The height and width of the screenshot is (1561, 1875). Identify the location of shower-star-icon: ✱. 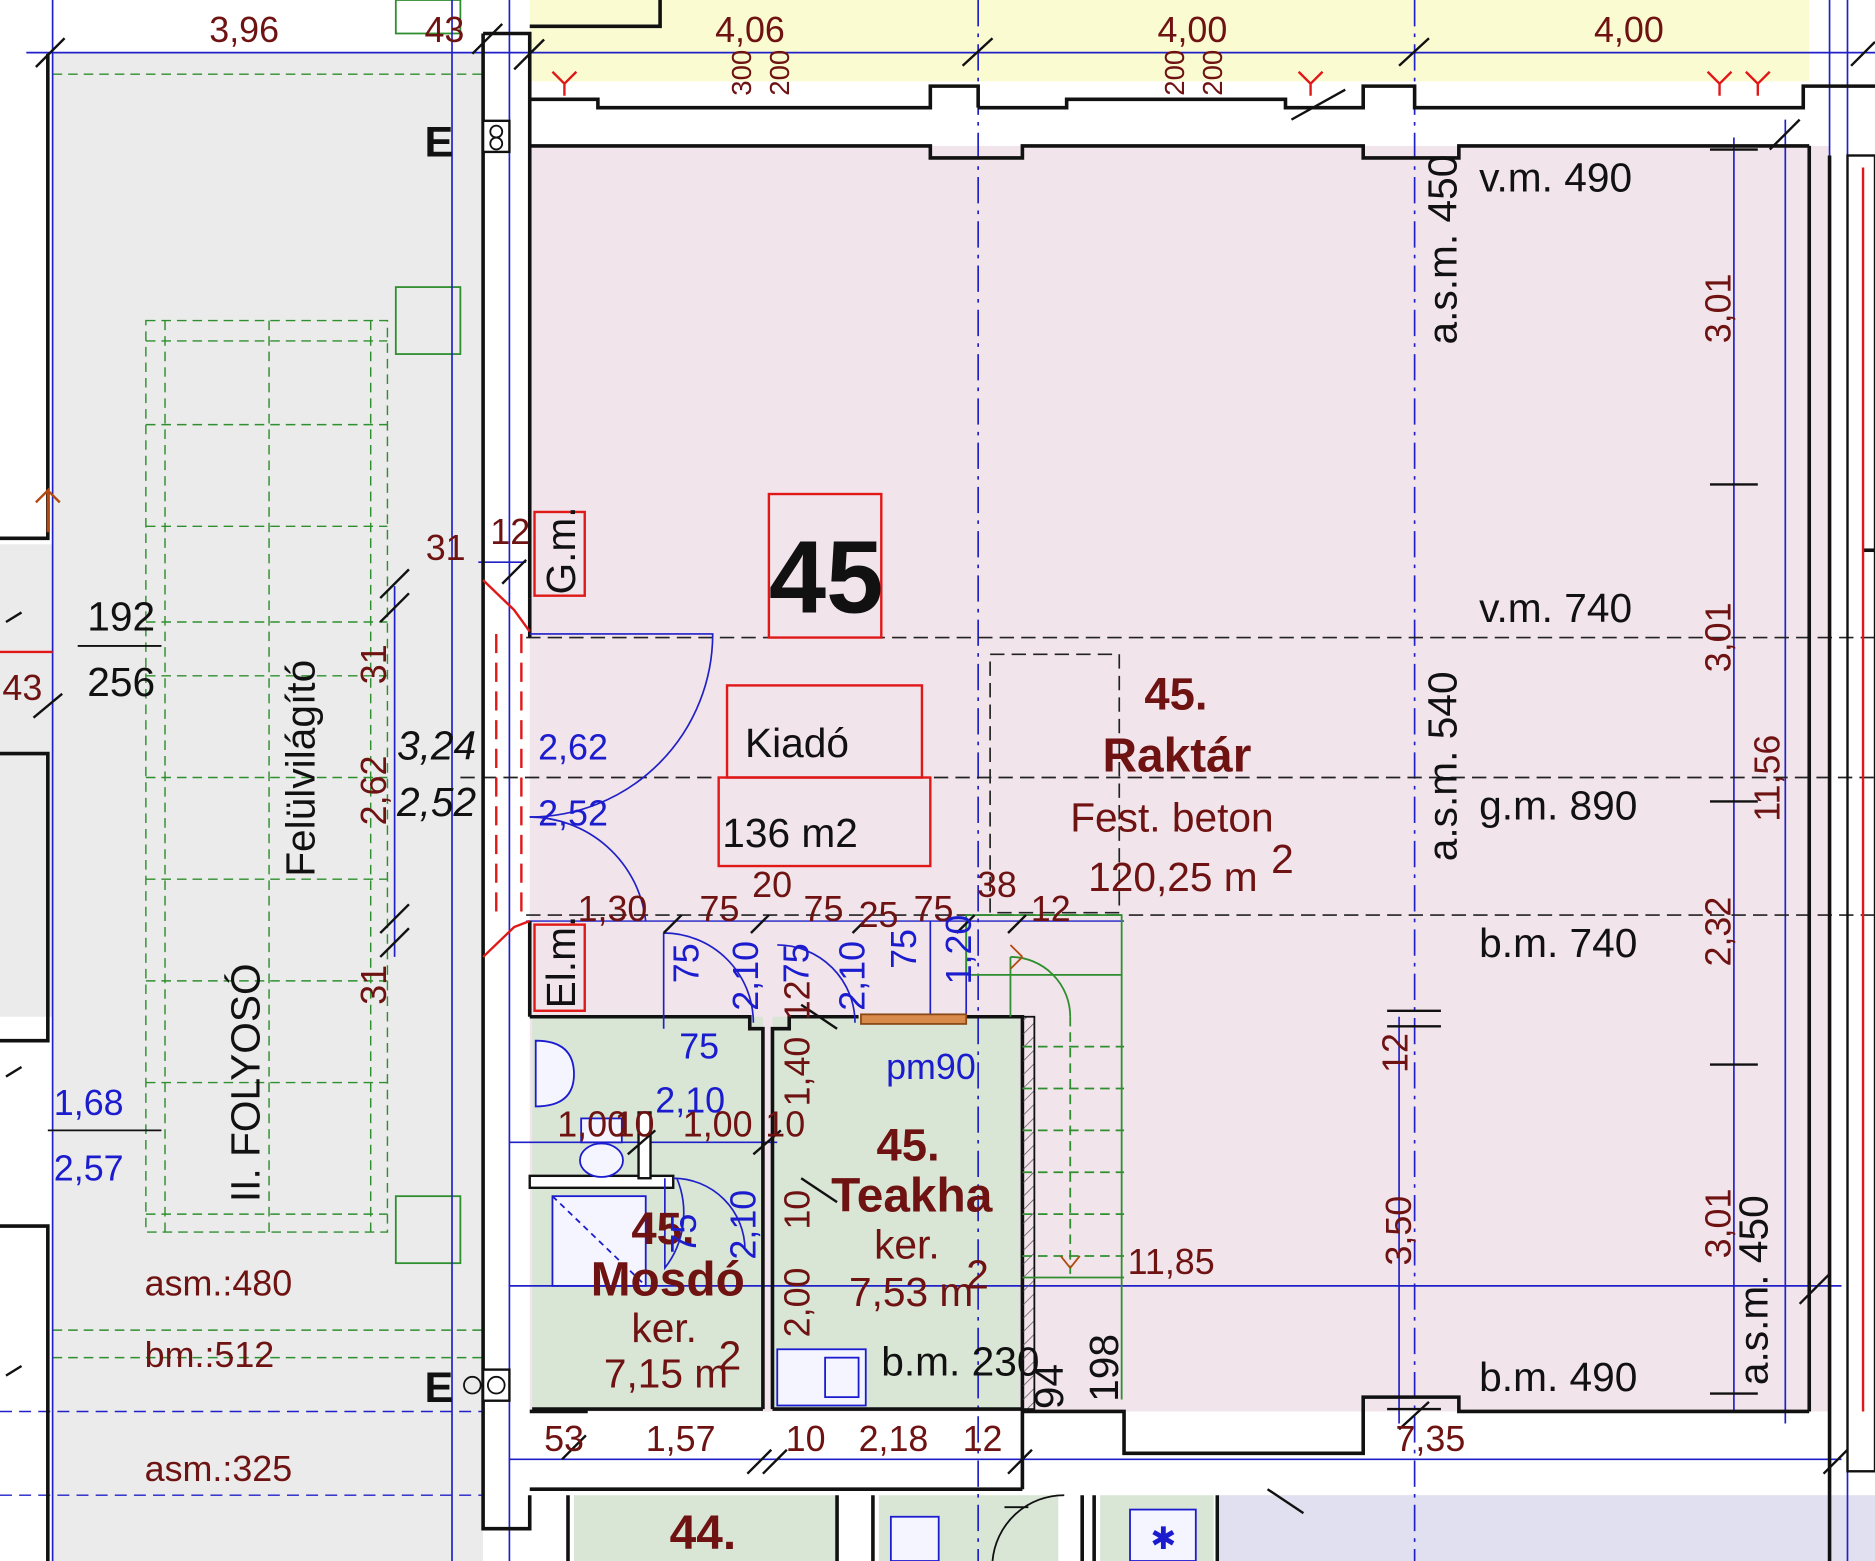
(1163, 1538).